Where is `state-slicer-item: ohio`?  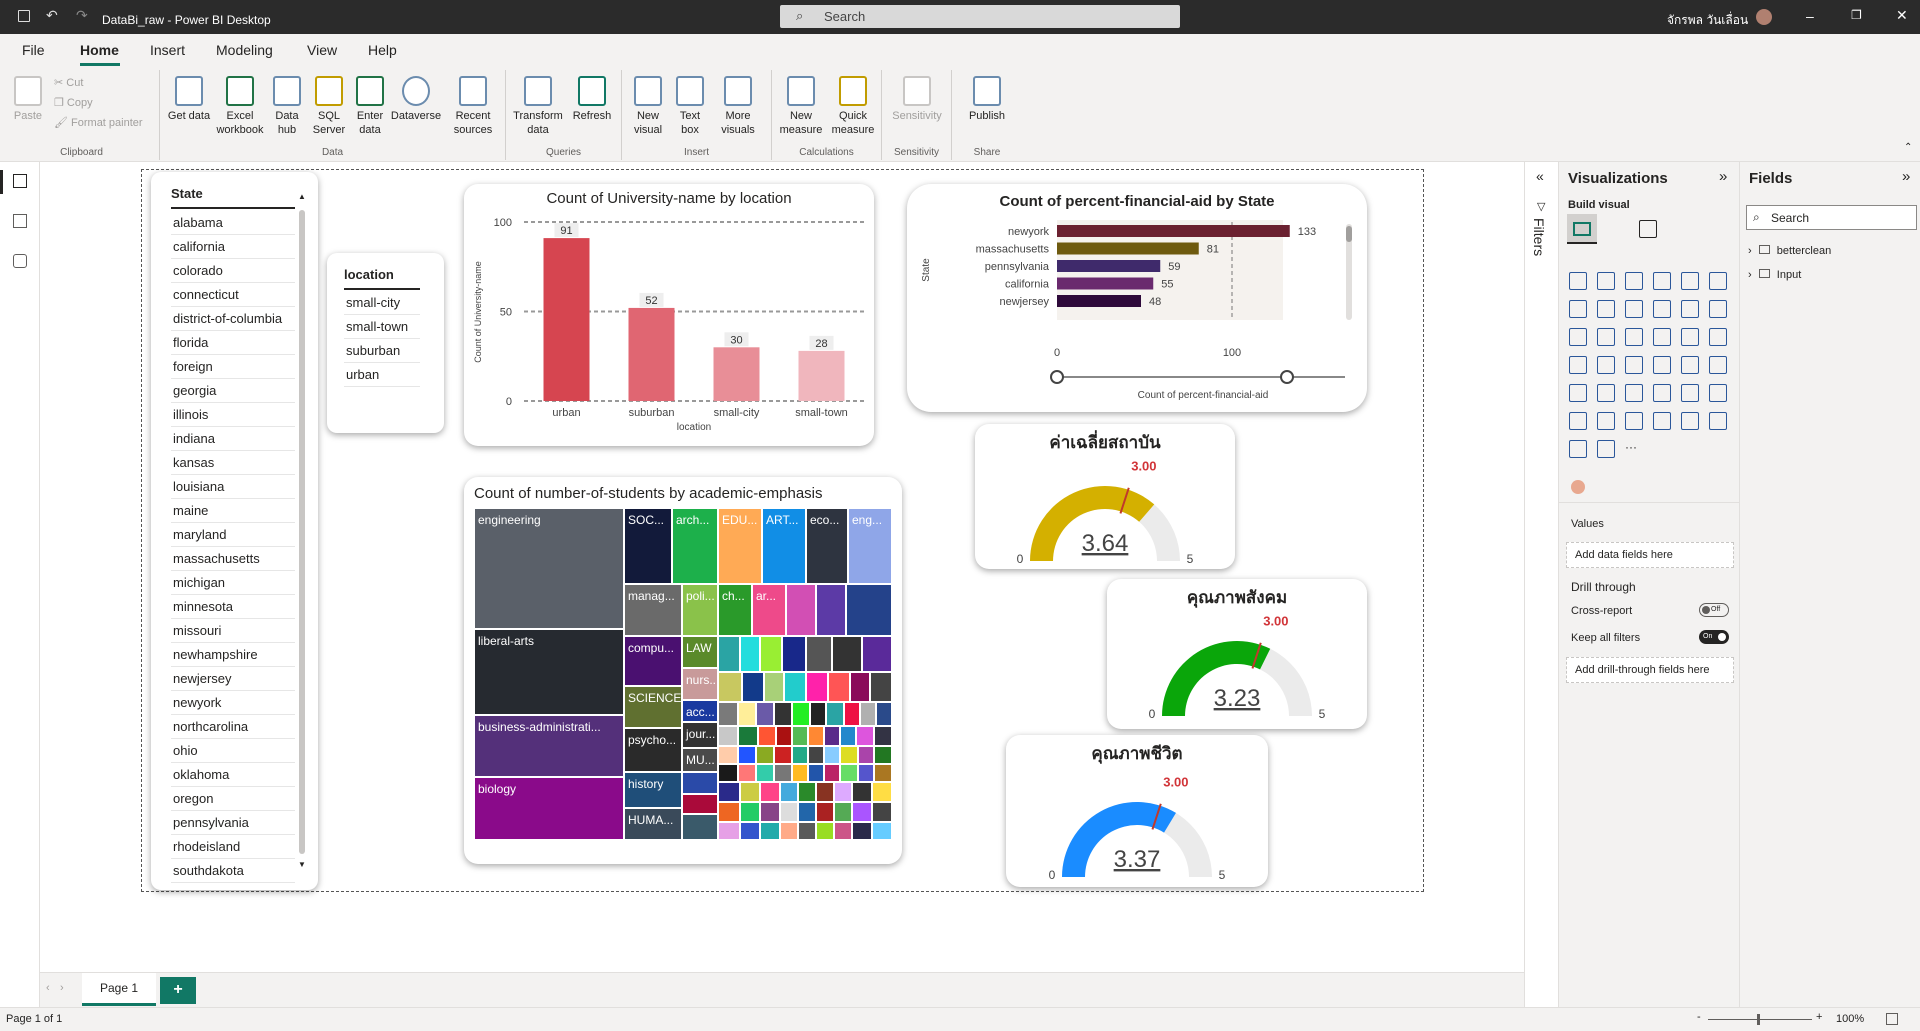 state-slicer-item: ohio is located at coordinates (233, 751).